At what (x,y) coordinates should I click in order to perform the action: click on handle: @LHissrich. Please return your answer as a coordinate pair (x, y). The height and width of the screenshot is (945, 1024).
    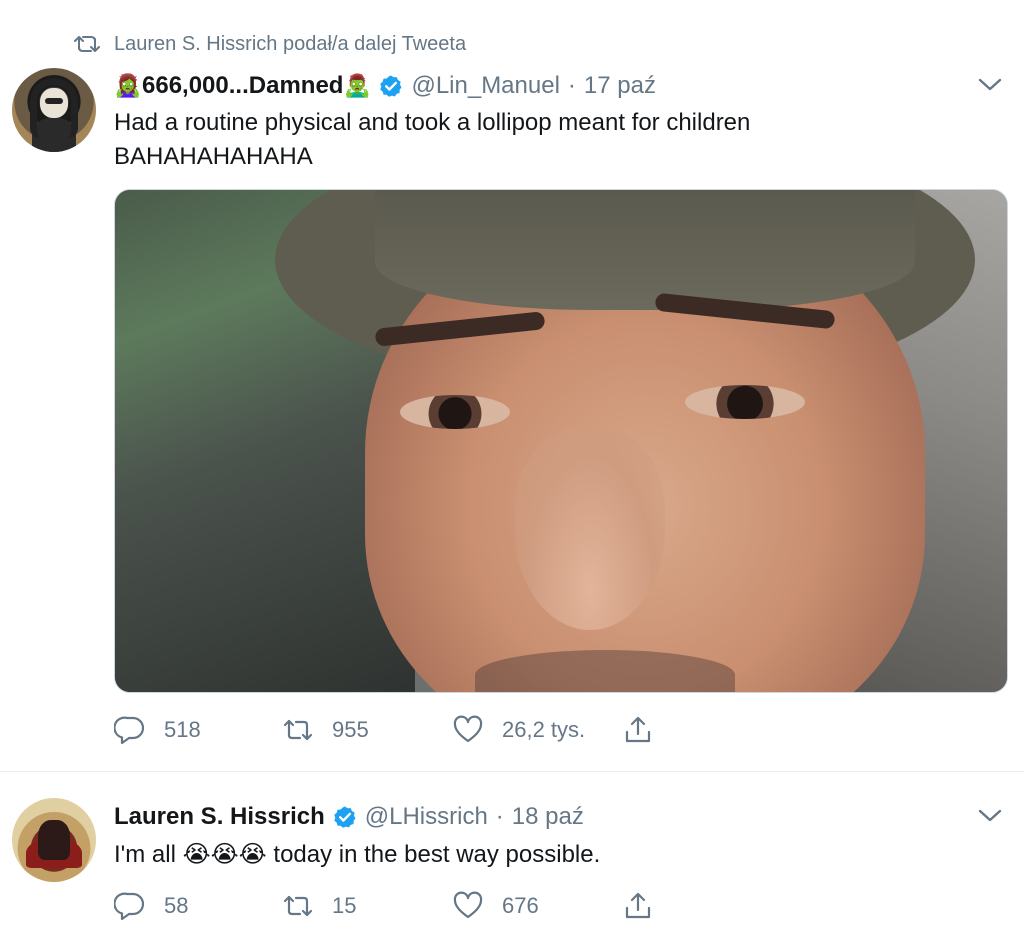
    Looking at the image, I should click on (426, 817).